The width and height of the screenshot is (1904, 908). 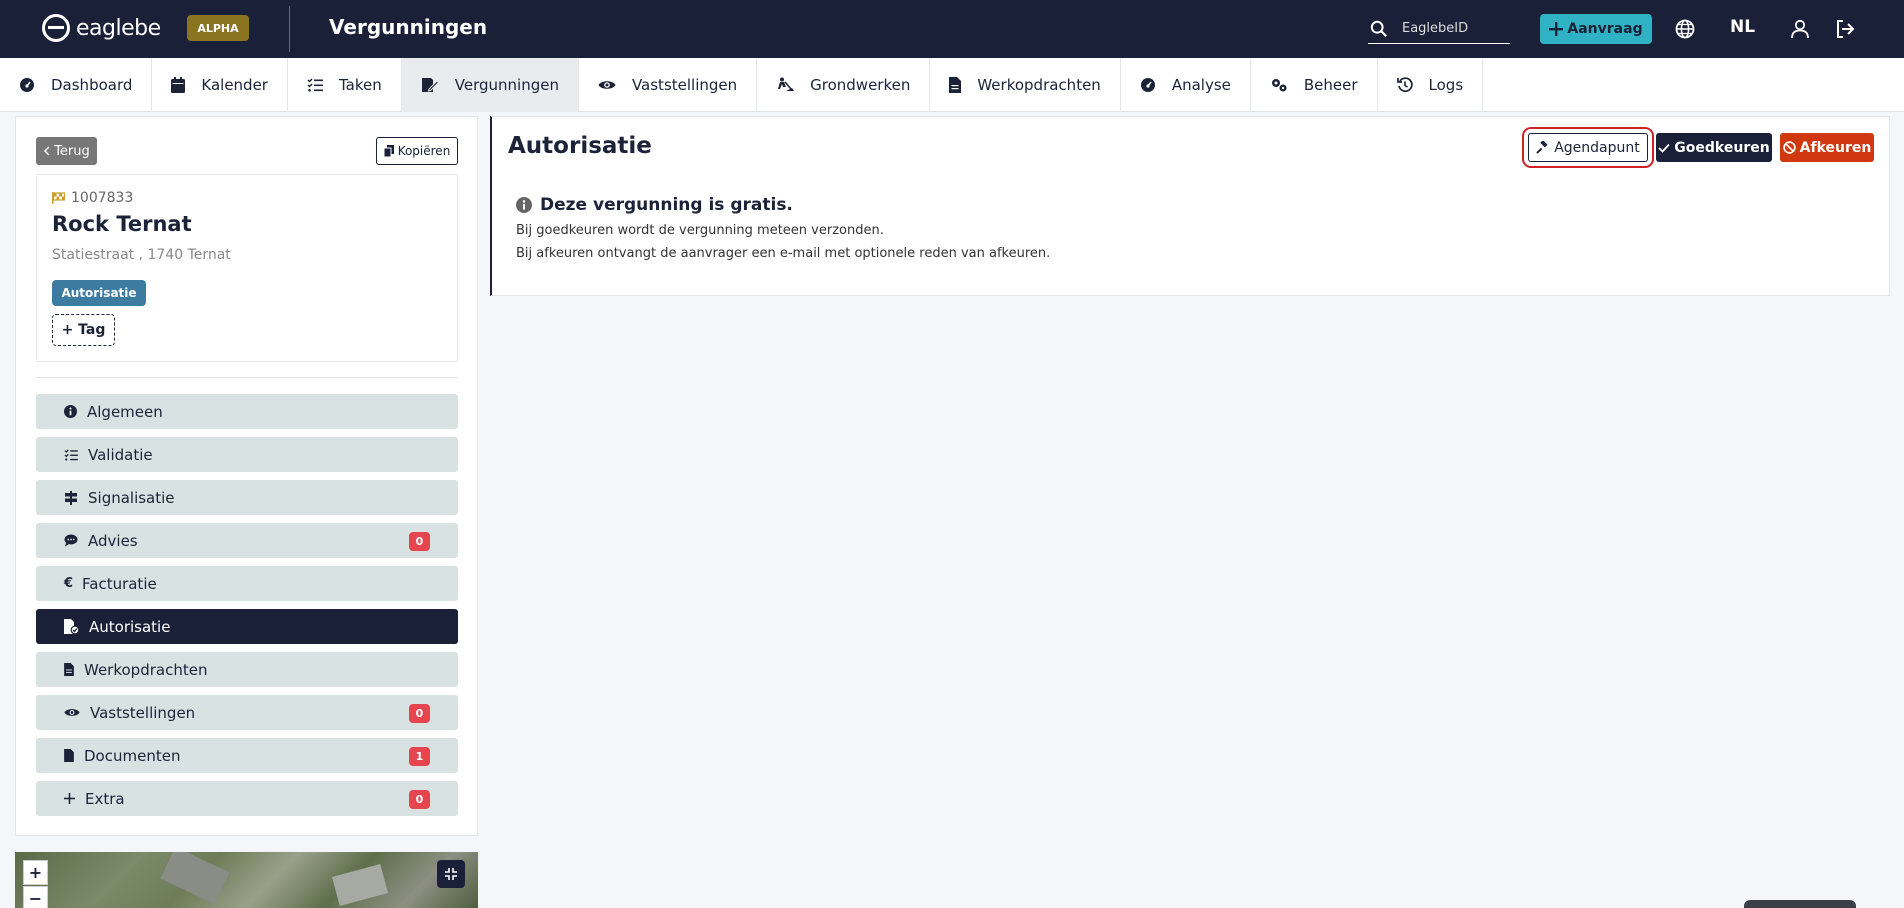 What do you see at coordinates (130, 626) in the screenshot?
I see `menu-label: Autorisatie` at bounding box center [130, 626].